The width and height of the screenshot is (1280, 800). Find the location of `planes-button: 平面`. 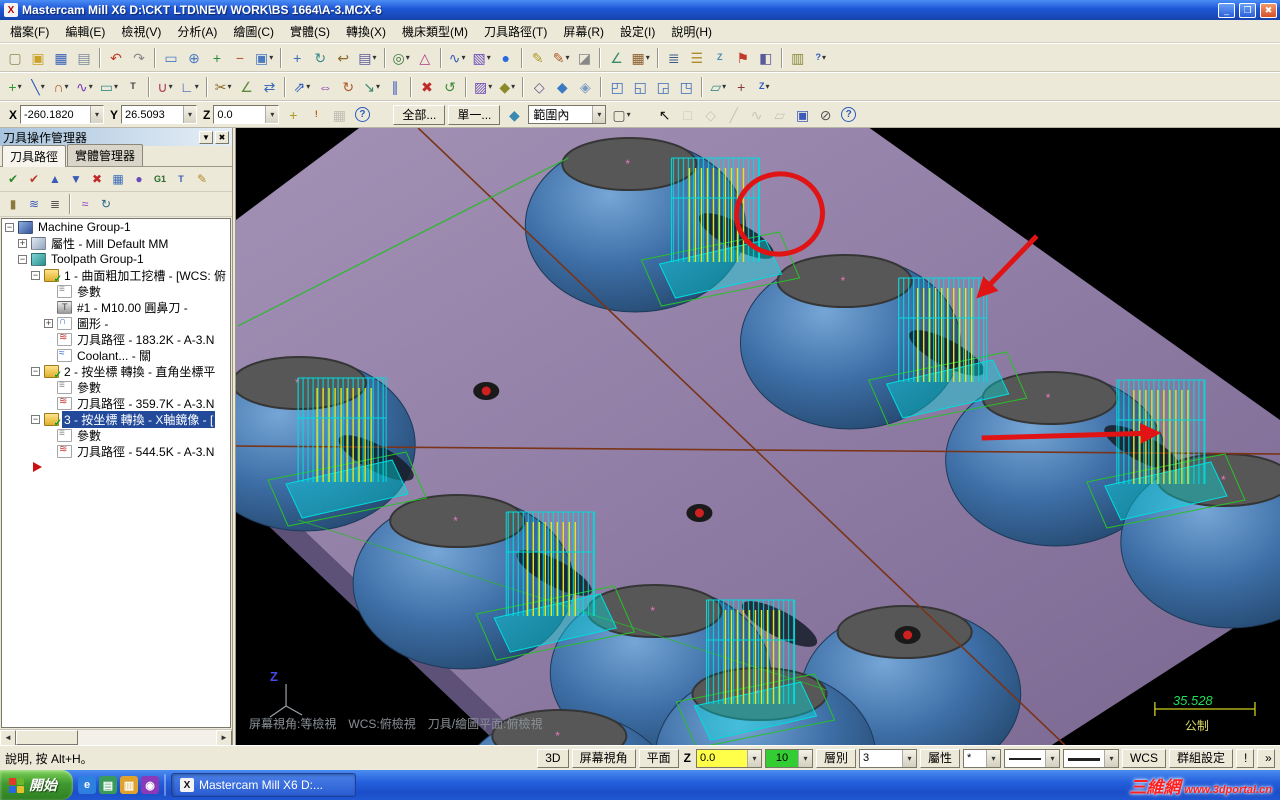

planes-button: 平面 is located at coordinates (658, 758).